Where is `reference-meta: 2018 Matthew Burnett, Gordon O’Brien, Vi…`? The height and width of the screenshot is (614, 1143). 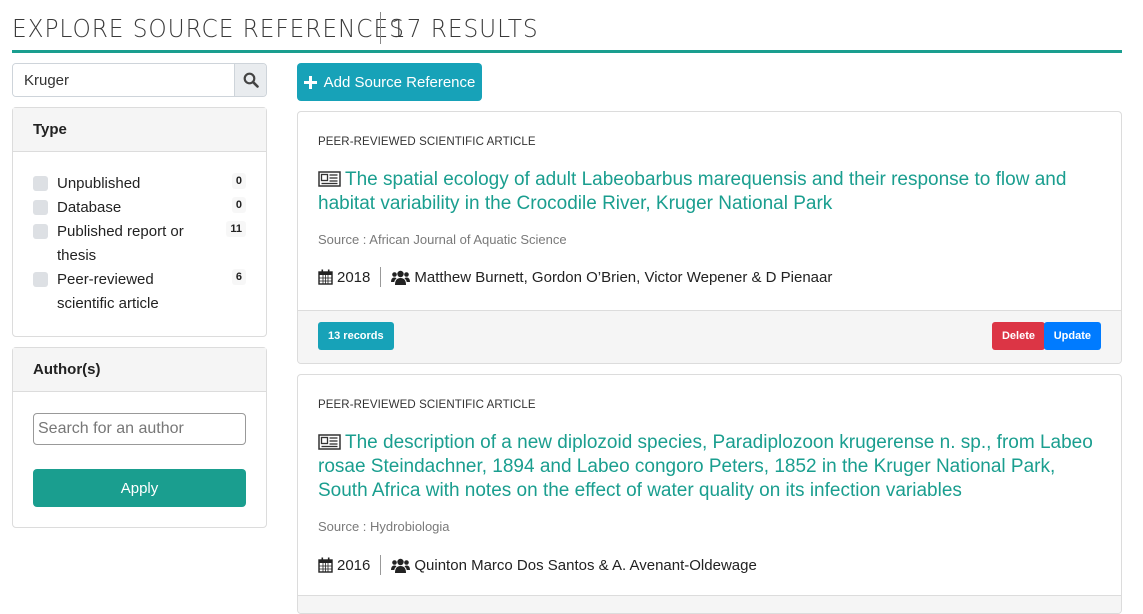
reference-meta: 2018 Matthew Burnett, Gordon O’Brien, Vi… is located at coordinates (575, 277).